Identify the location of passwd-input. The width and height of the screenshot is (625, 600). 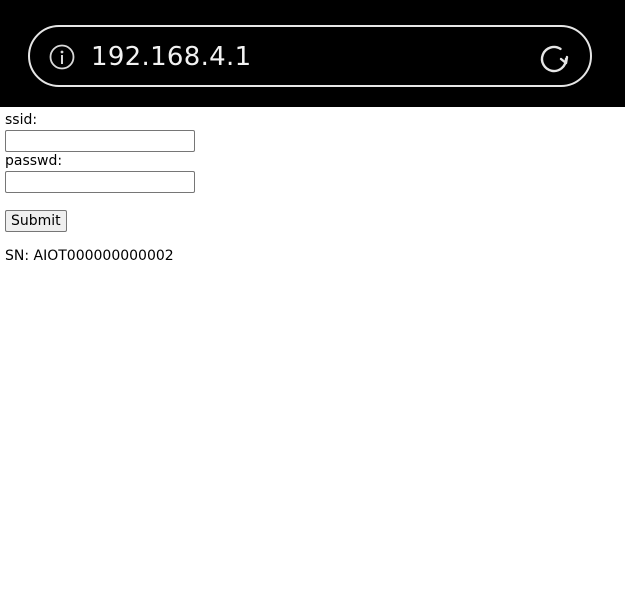
(100, 182).